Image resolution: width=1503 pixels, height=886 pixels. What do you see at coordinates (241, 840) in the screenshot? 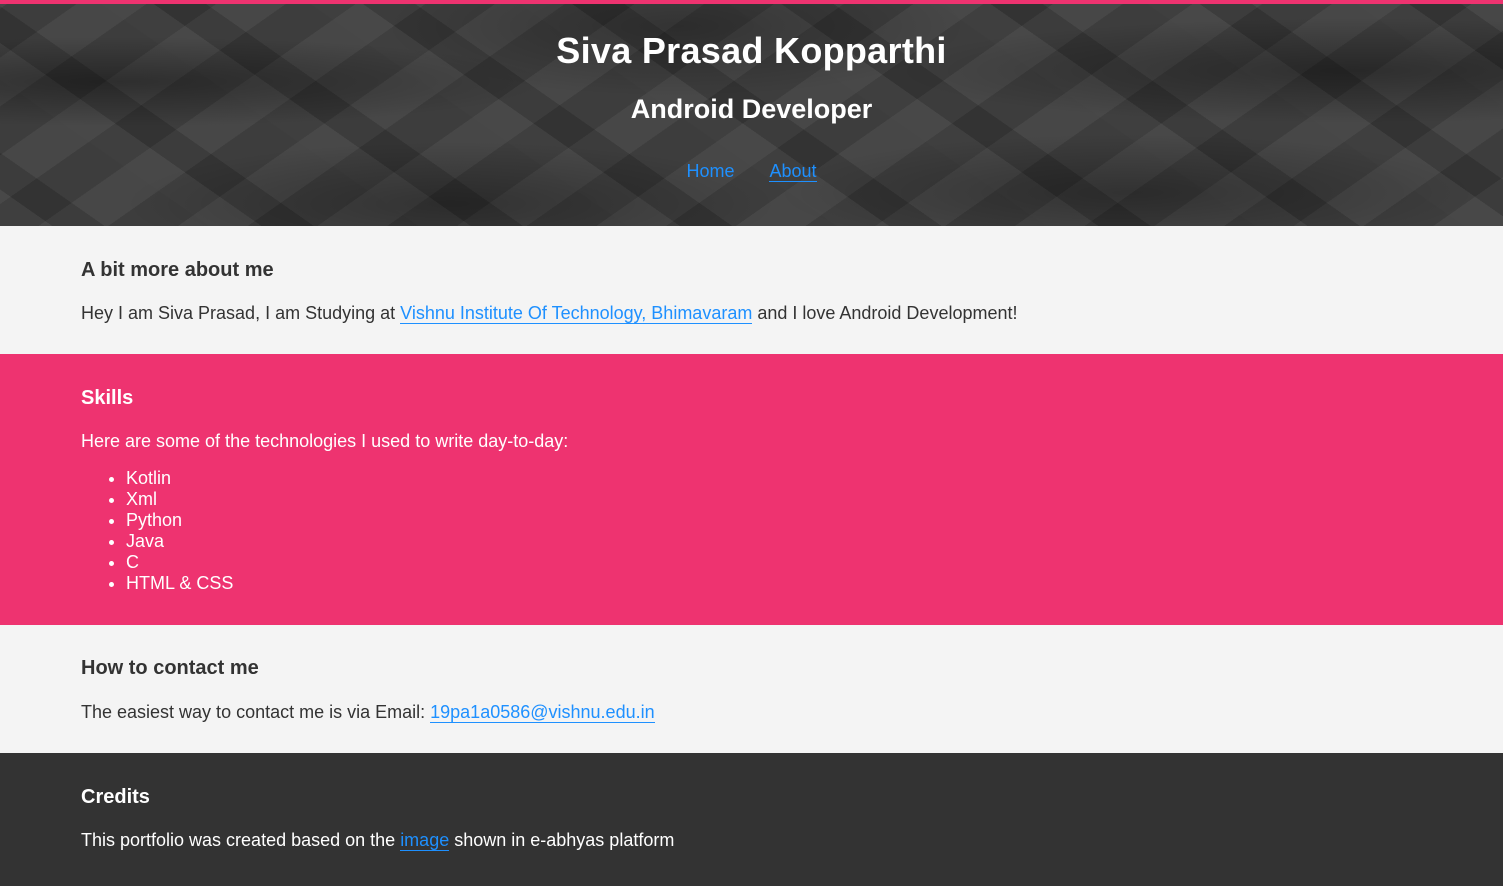
I see `credits-text-before: This portfolio was created based on the` at bounding box center [241, 840].